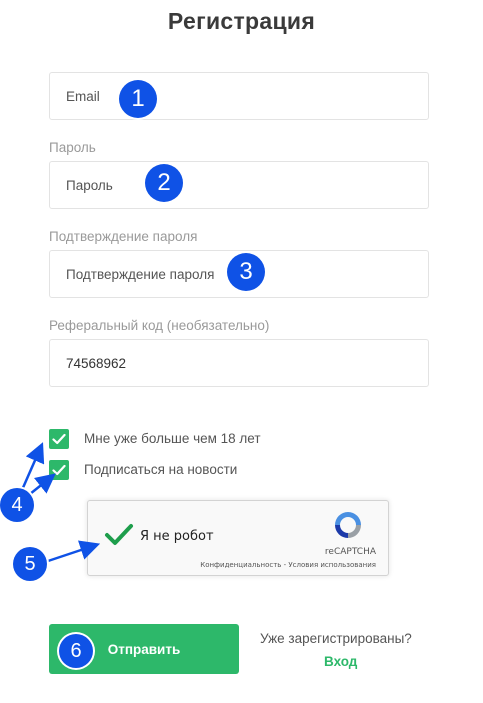 The image size is (483, 703). What do you see at coordinates (32, 466) in the screenshot?
I see `arrow-to-age-checkbox` at bounding box center [32, 466].